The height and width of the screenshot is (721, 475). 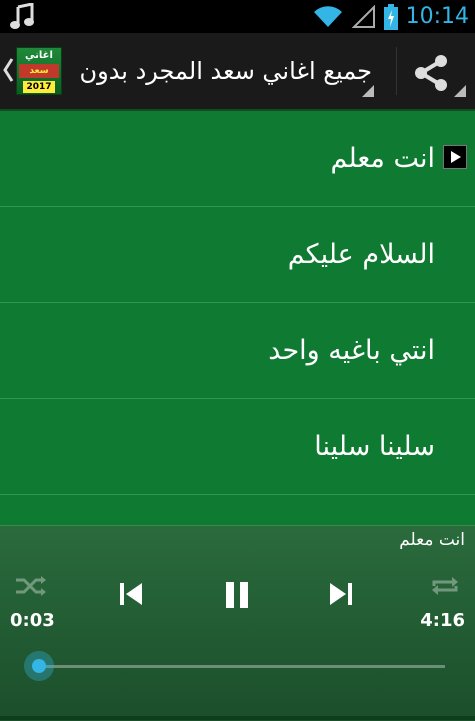 What do you see at coordinates (374, 446) in the screenshot?
I see `song-title: سلينا سلينا` at bounding box center [374, 446].